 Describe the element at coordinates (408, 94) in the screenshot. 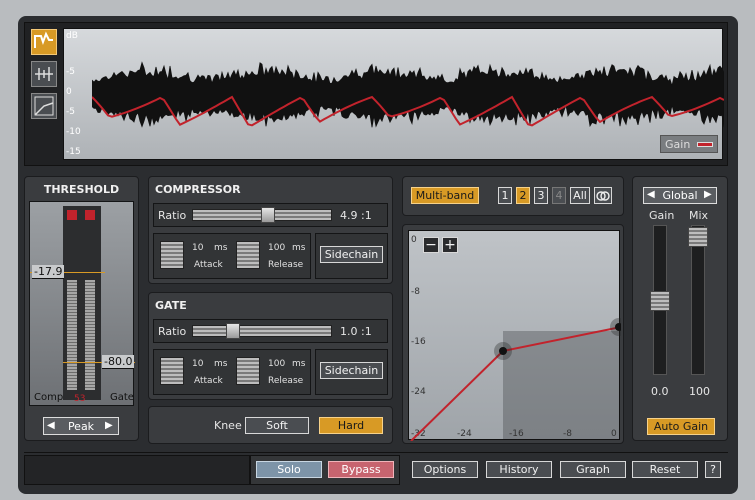

I see `waveform-plot` at that location.